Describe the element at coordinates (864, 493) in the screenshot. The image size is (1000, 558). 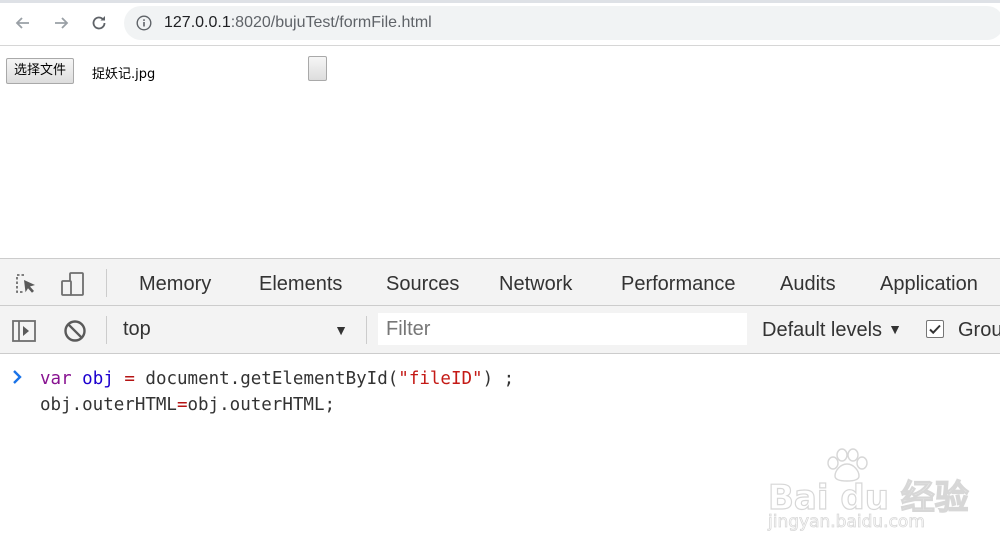
I see `baidu-jingyan-watermark: Bai du 经验 jingyan.baidu.com` at that location.